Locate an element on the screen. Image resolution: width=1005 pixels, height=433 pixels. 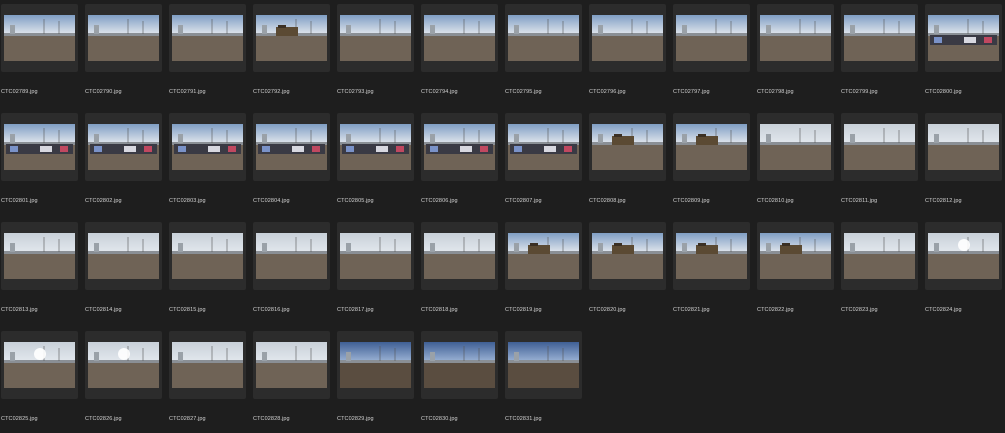
file-item: CTC02791.jpg is located at coordinates (211, 55).